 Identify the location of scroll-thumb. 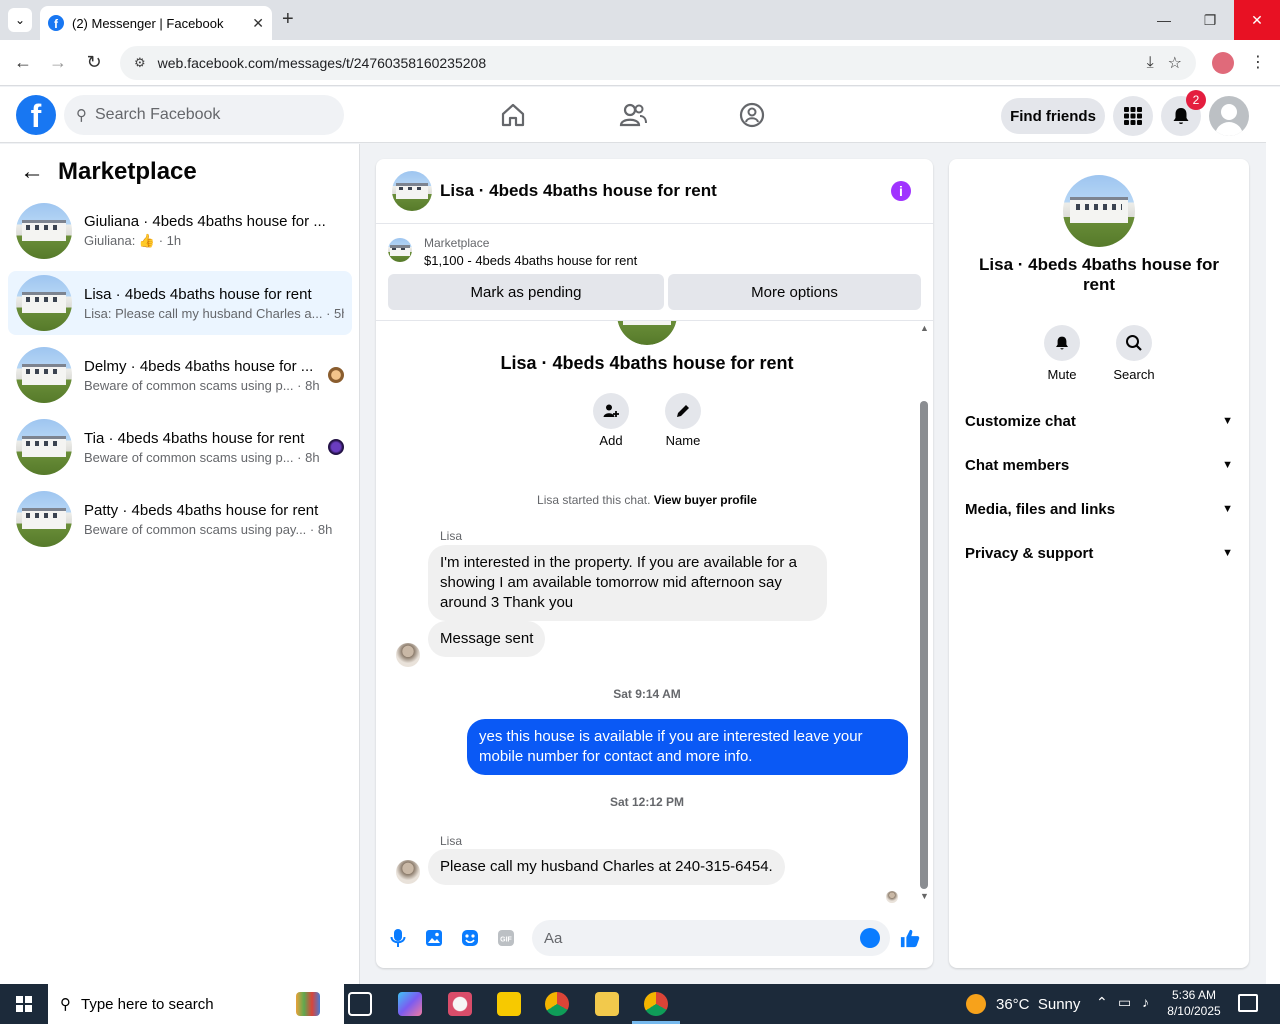
(924, 645).